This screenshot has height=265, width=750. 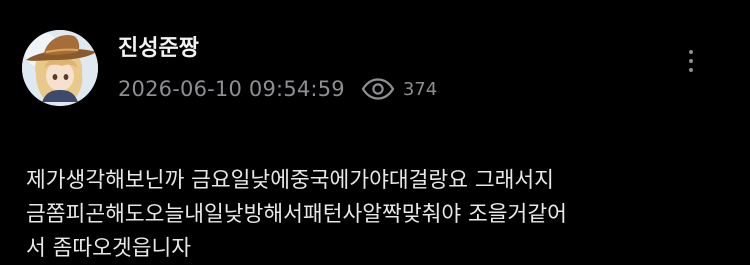 I want to click on post-body-line: 금쫌피곤해도오늘내일낮방해서패턴사알짝맞춰야 조을거같어, so click(x=296, y=214).